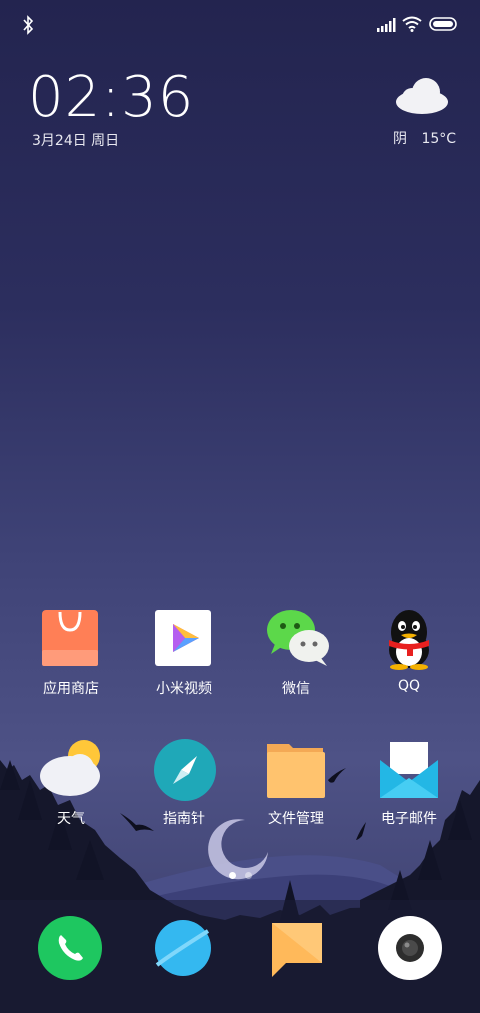 Image resolution: width=480 pixels, height=1013 pixels. I want to click on app-wechat: 微信, so click(296, 653).